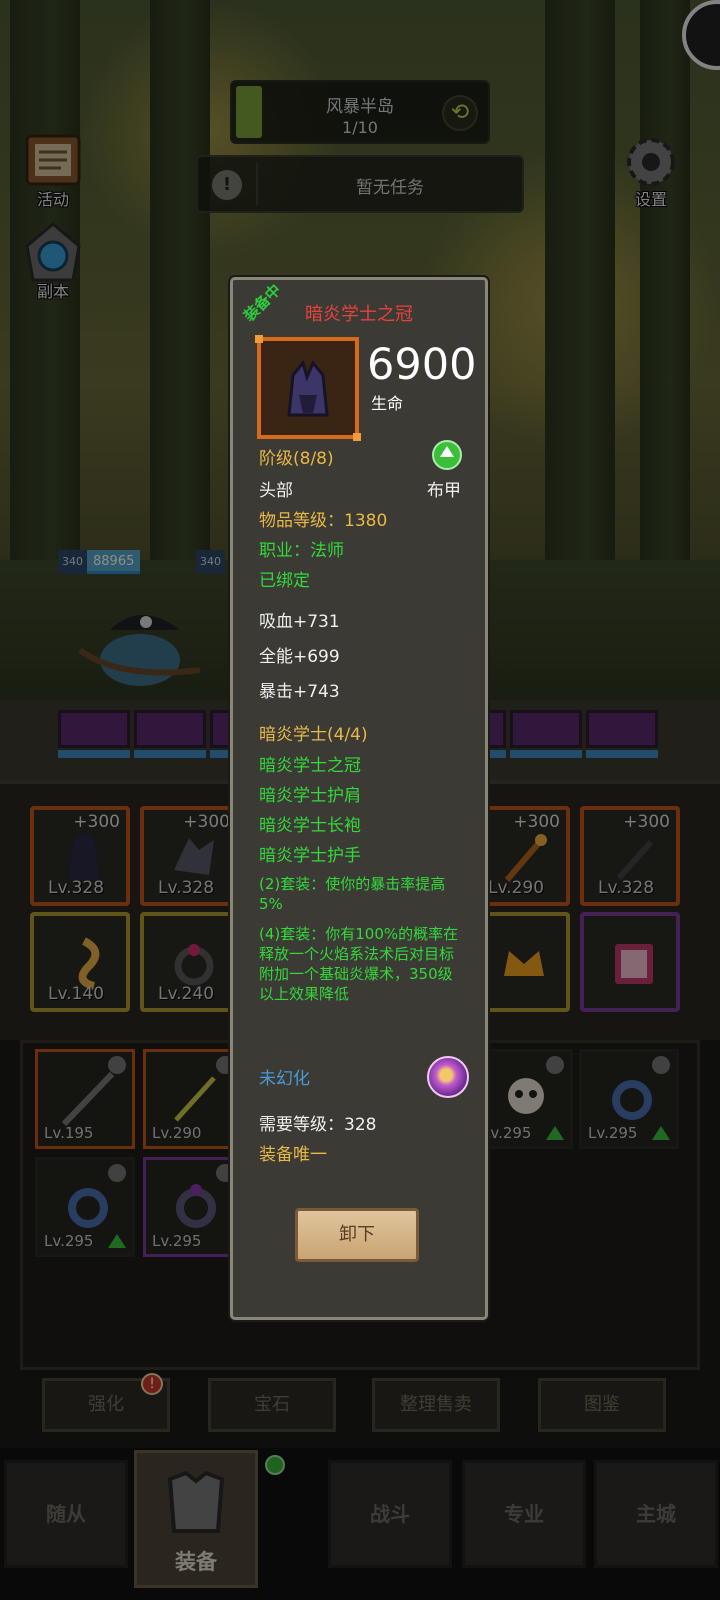 The image size is (720, 1600). Describe the element at coordinates (299, 692) in the screenshot. I see `stat-line: 暴击+743` at that location.